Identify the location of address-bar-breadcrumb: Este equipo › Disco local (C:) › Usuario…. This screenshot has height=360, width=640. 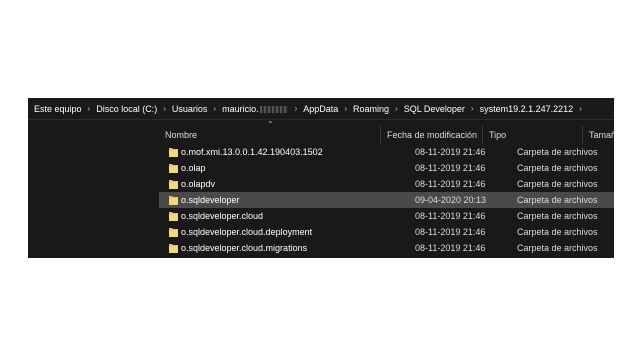
(321, 109).